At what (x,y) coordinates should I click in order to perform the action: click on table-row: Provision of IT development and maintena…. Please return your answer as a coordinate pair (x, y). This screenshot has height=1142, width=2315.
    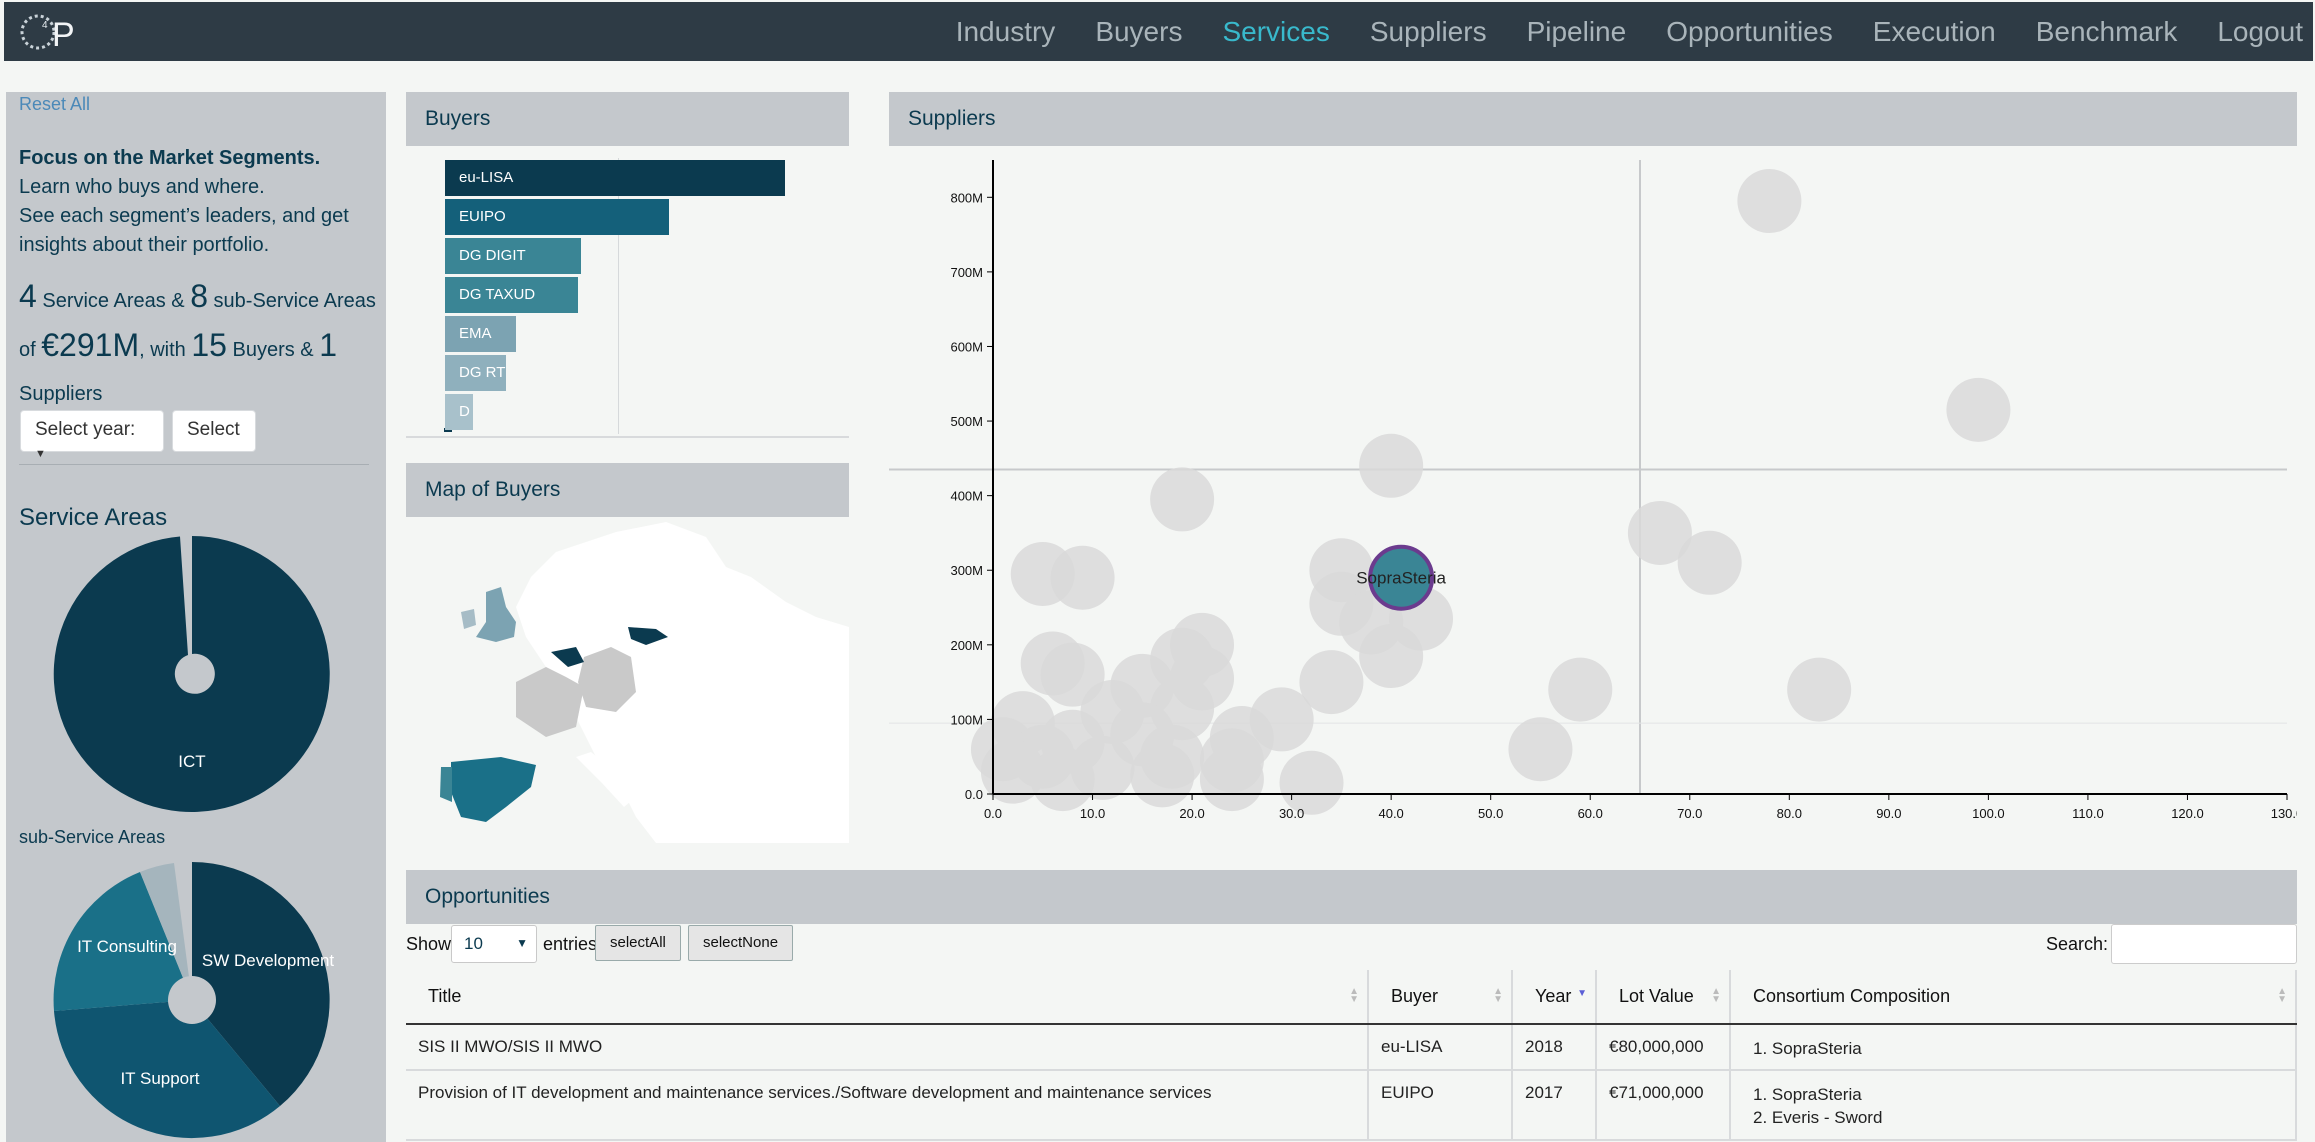
    Looking at the image, I should click on (1351, 1105).